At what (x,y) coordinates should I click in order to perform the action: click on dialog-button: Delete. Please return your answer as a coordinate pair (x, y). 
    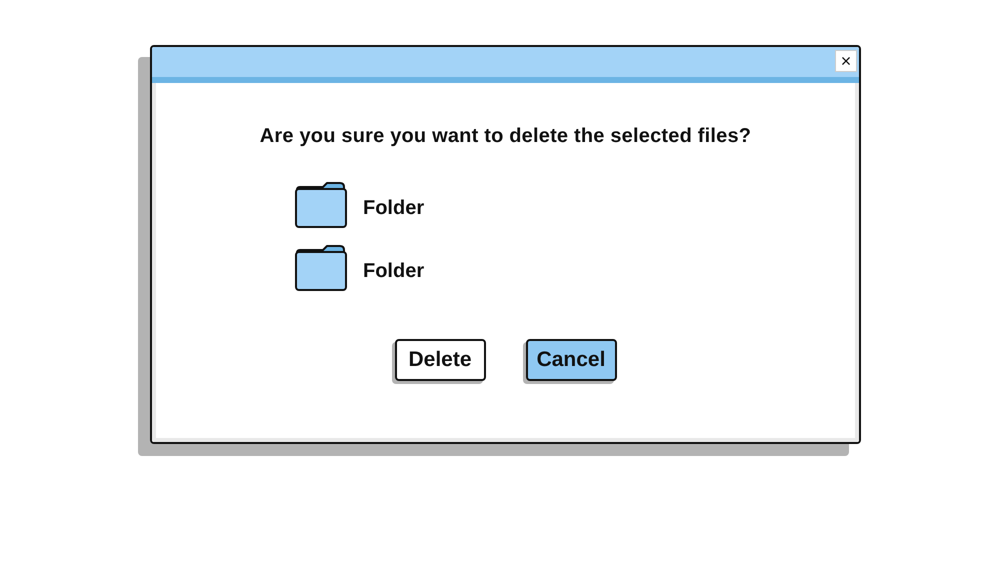
    Looking at the image, I should click on (440, 360).